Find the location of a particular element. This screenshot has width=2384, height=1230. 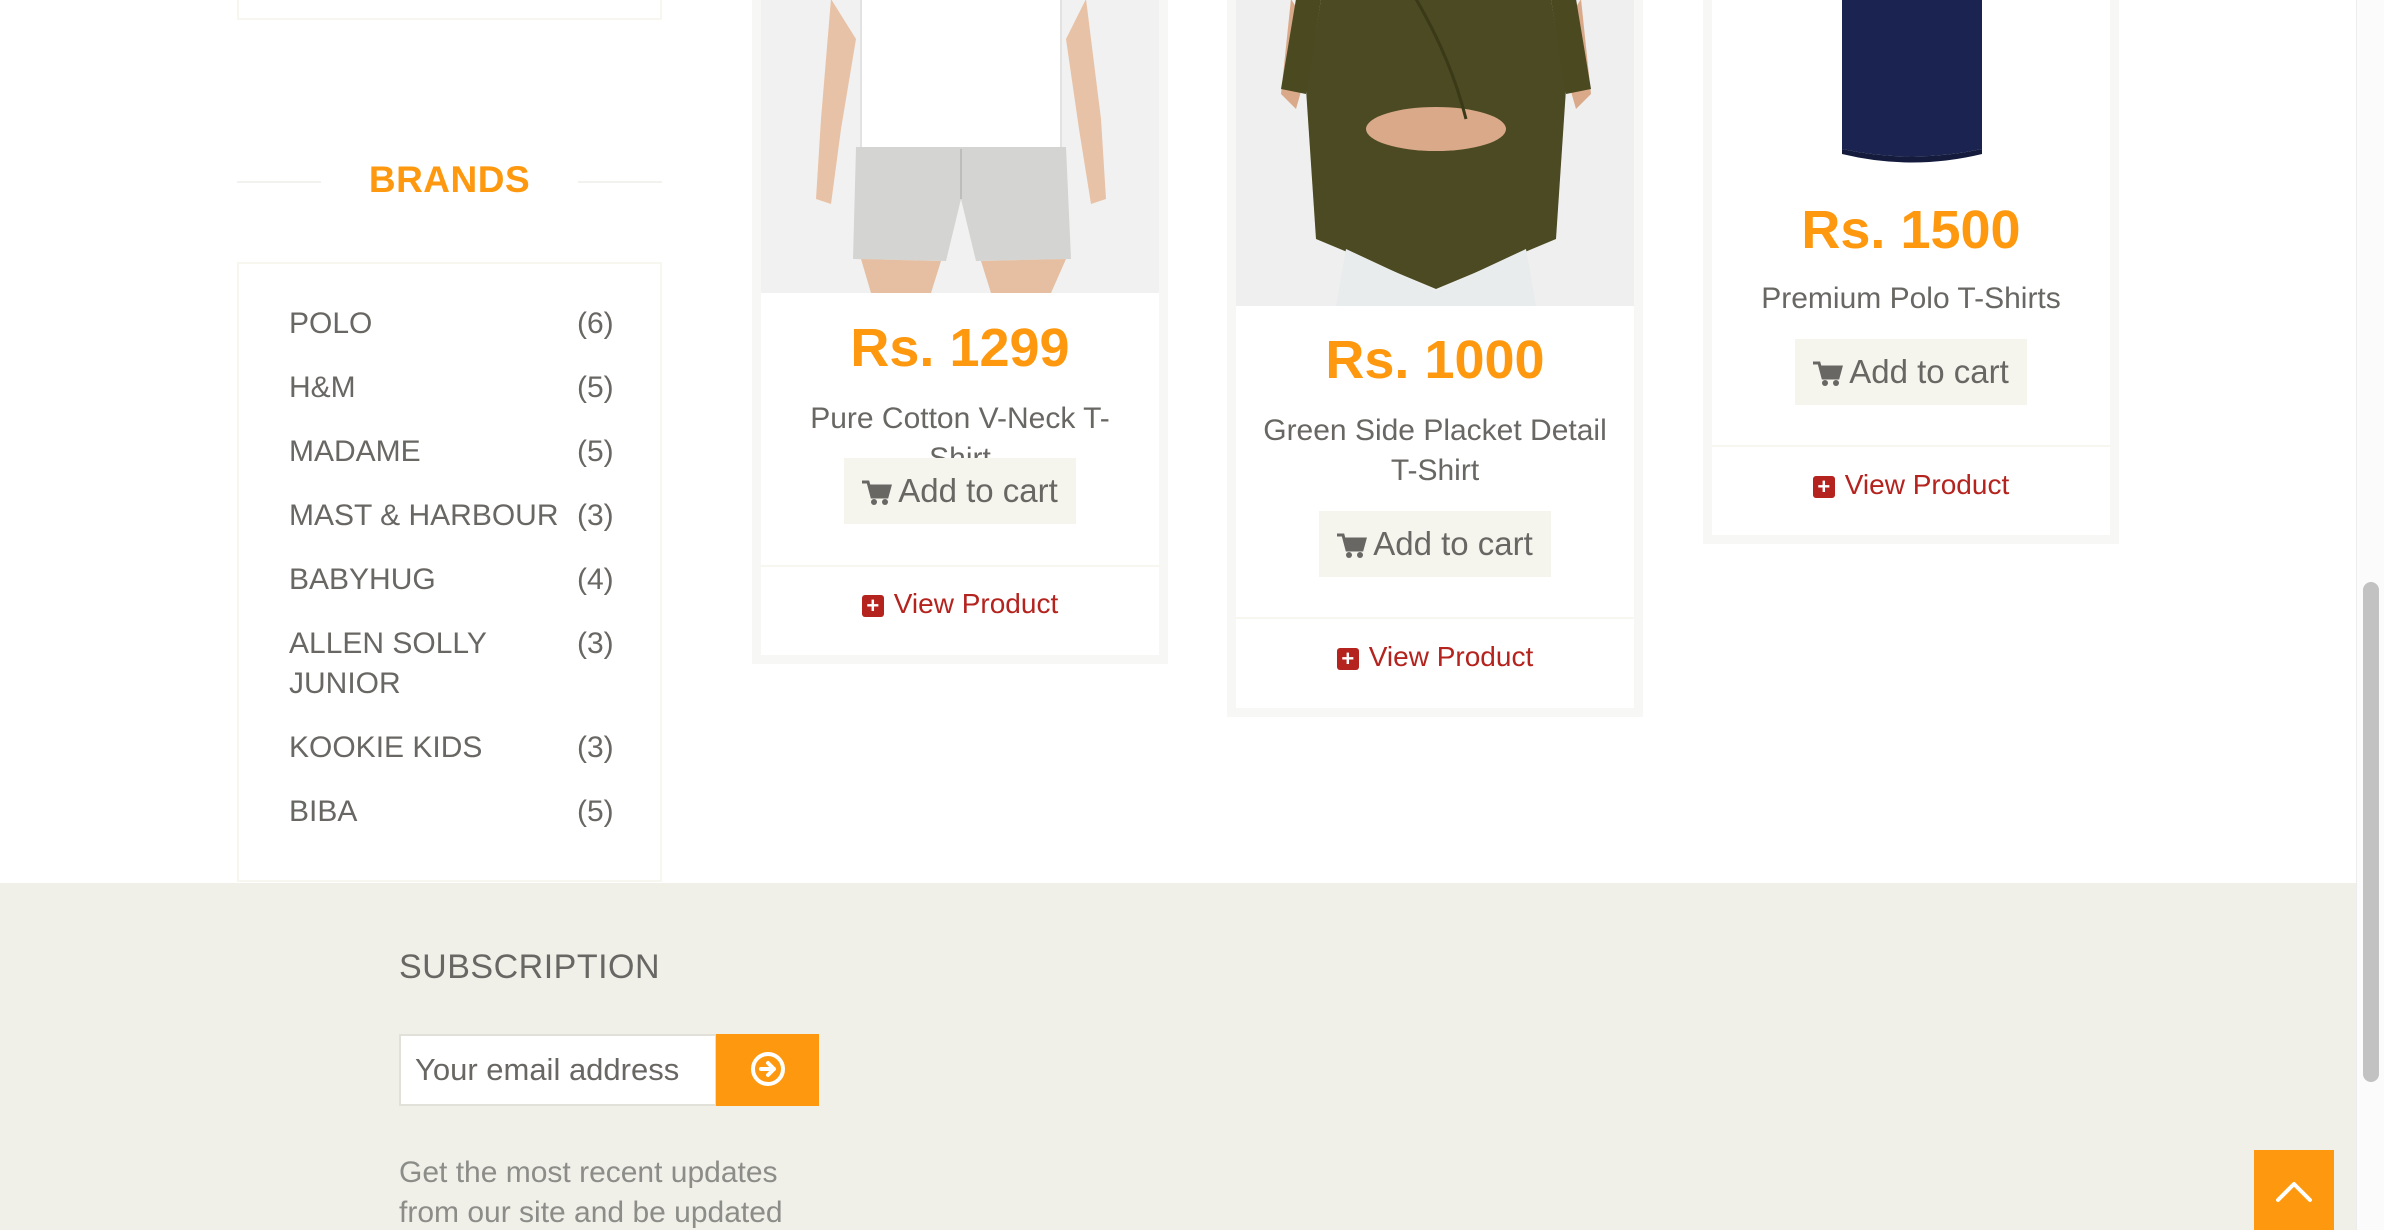

brand-count: (4) is located at coordinates (595, 579).